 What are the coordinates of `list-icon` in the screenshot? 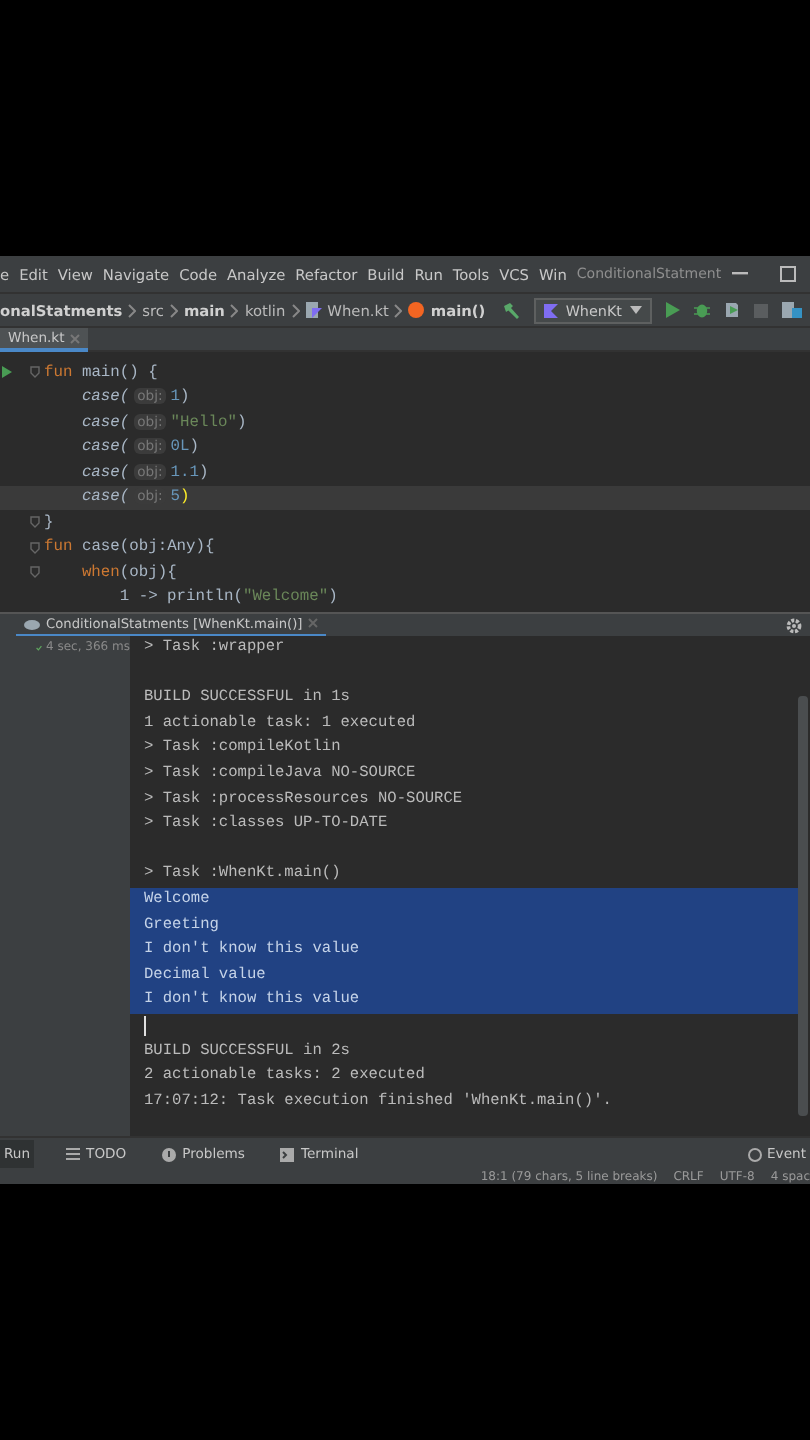 It's located at (73, 1154).